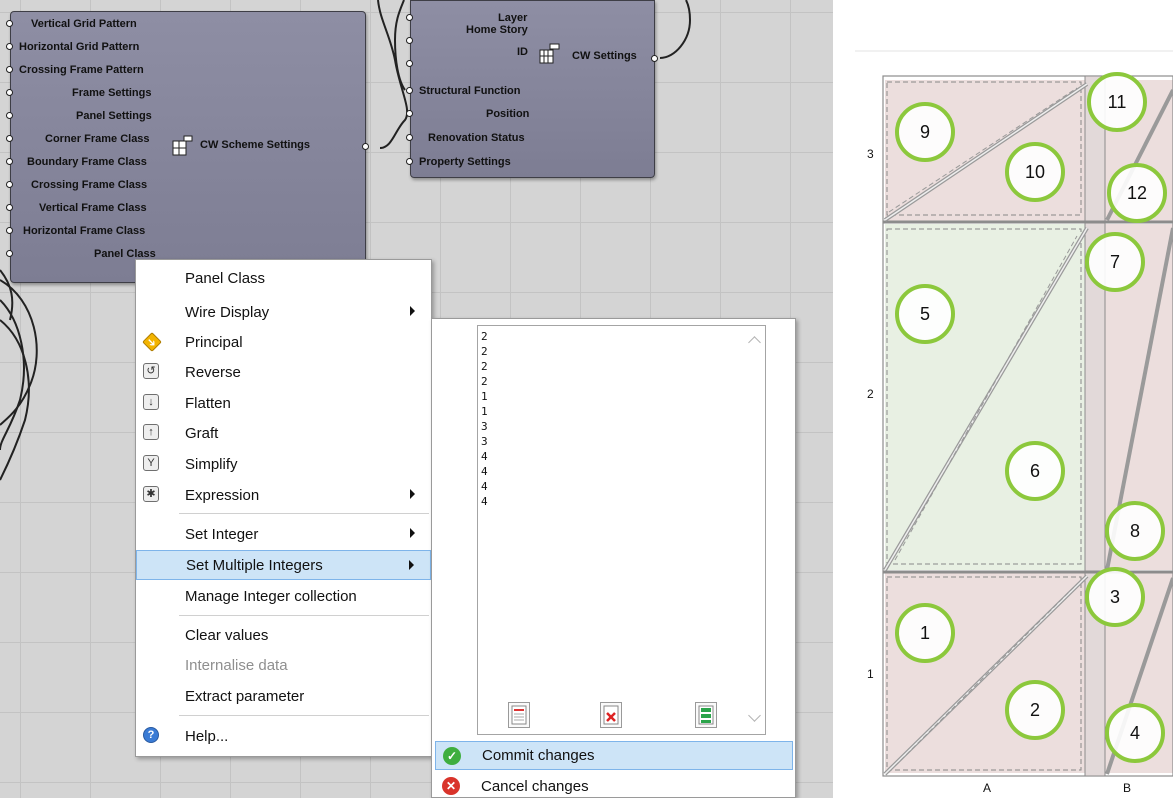 This screenshot has width=1173, height=798. I want to click on output-cw-settings: CW Settings, so click(604, 56).